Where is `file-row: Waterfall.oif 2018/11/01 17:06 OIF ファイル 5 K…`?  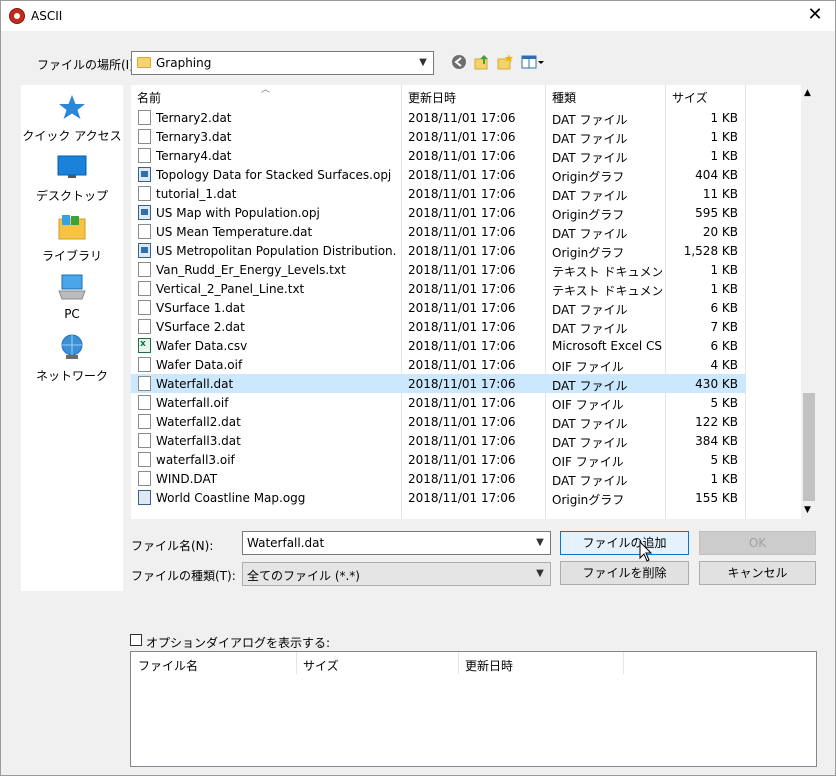
file-row: Waterfall.oif 2018/11/01 17:06 OIF ファイル 5 K… is located at coordinates (438, 402).